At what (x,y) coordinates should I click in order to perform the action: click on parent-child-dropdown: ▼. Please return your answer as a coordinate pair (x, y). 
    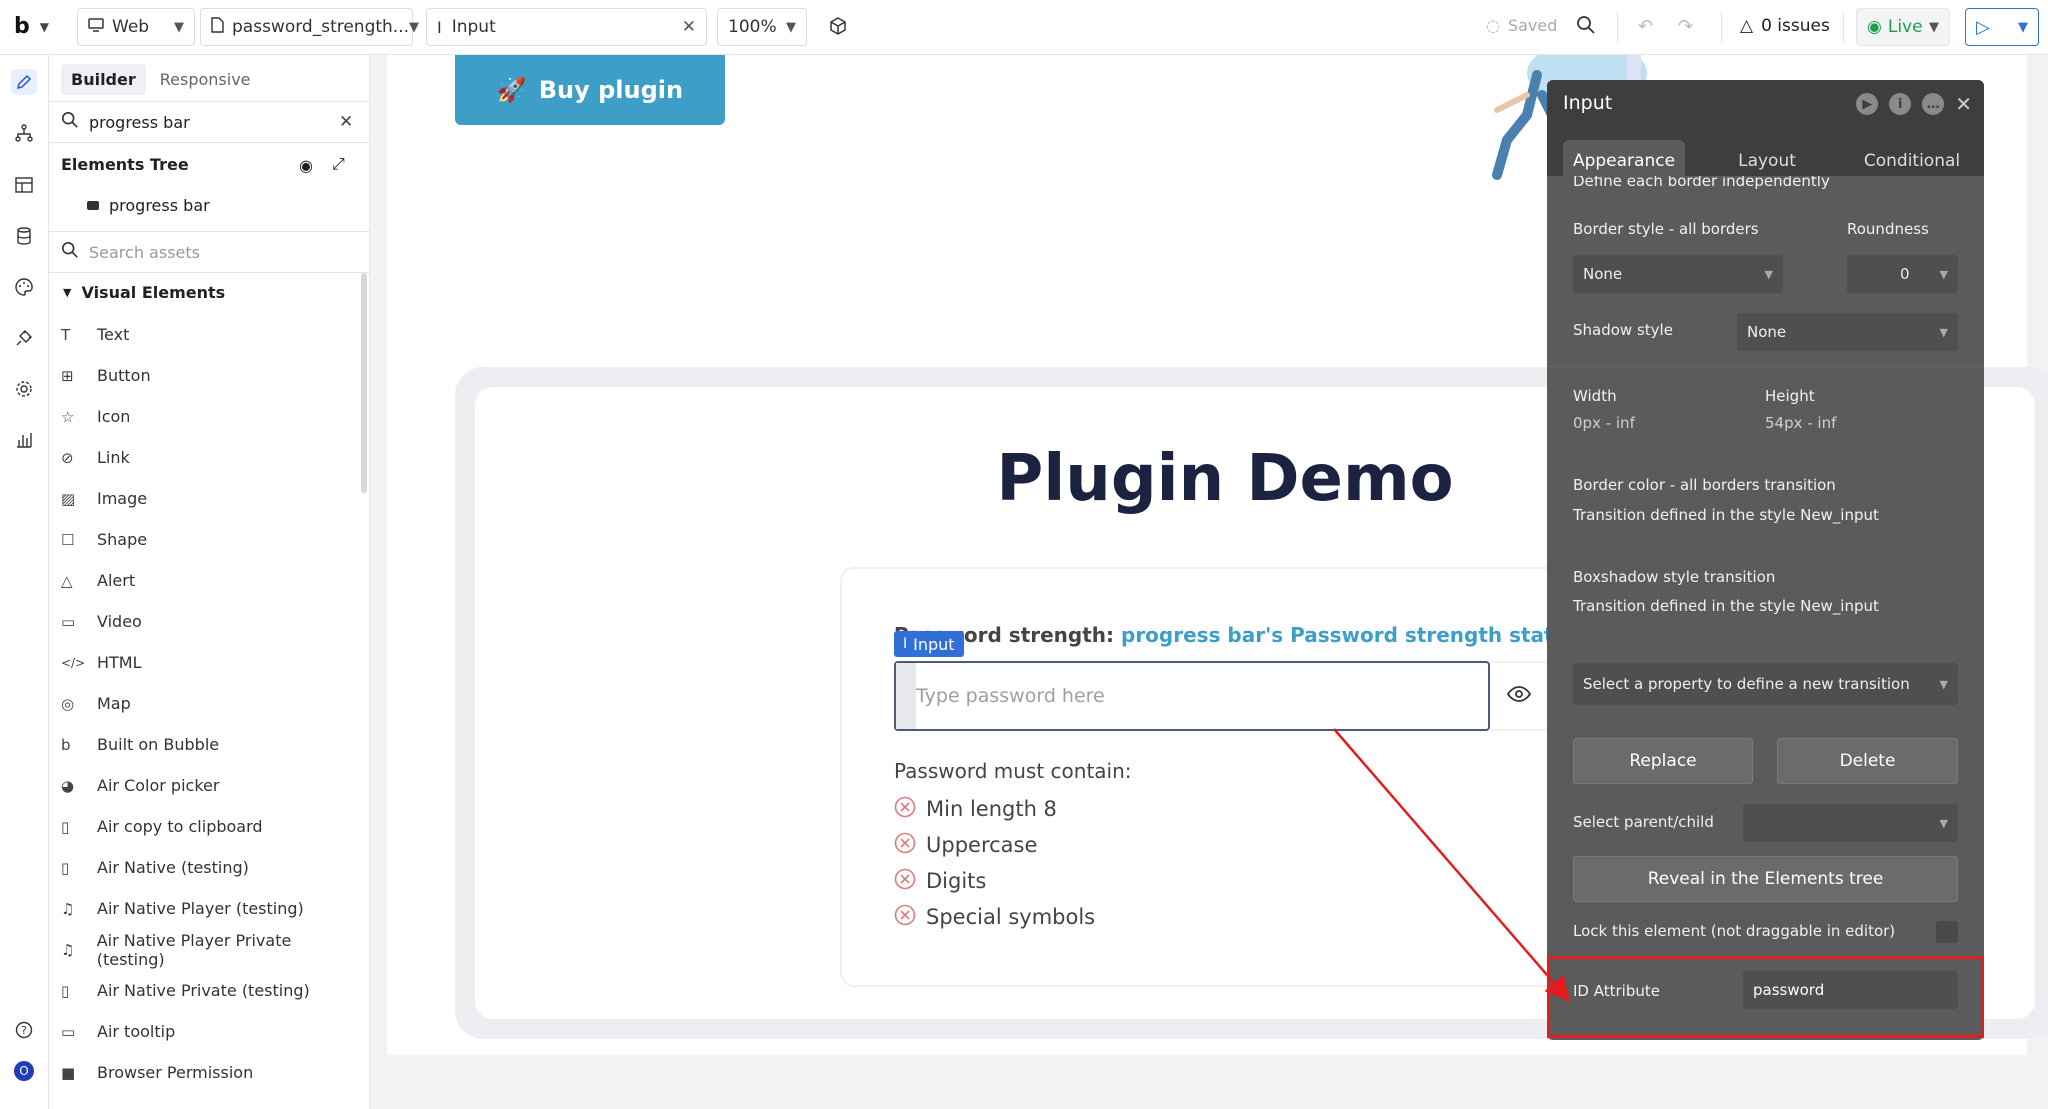
    Looking at the image, I should click on (1850, 823).